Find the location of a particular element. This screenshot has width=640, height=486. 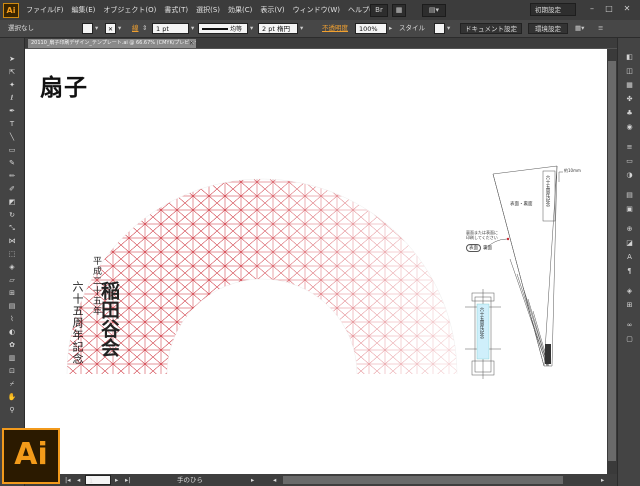

perspective-grid-tool-icon: ▱ is located at coordinates (12, 280).